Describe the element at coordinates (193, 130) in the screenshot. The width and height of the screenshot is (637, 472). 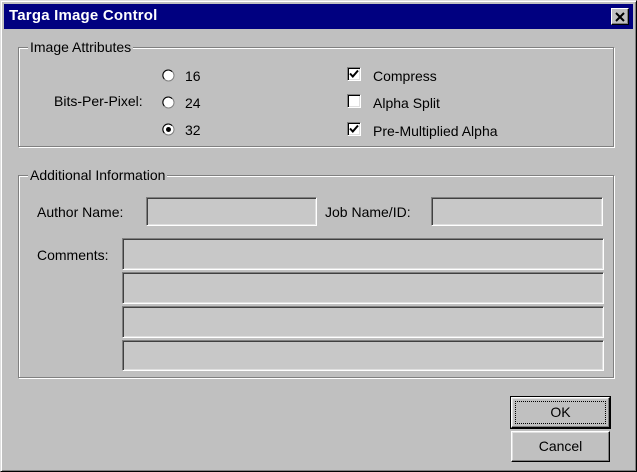
I see `radio-32-label: 32` at that location.